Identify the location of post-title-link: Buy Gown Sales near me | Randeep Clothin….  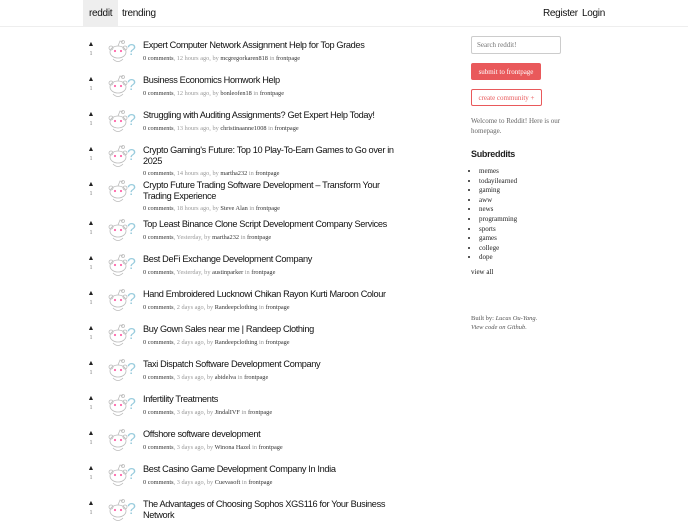
(228, 329).